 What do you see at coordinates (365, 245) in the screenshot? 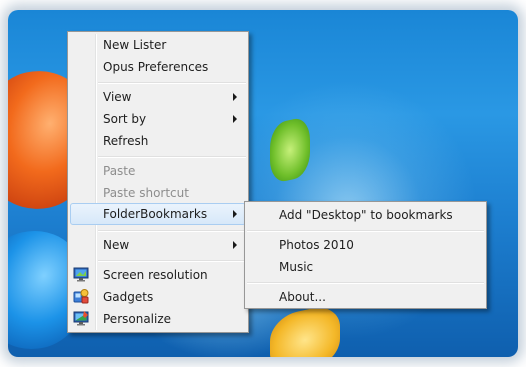
I see `submenu-item-photos-2010: Photos 2010` at bounding box center [365, 245].